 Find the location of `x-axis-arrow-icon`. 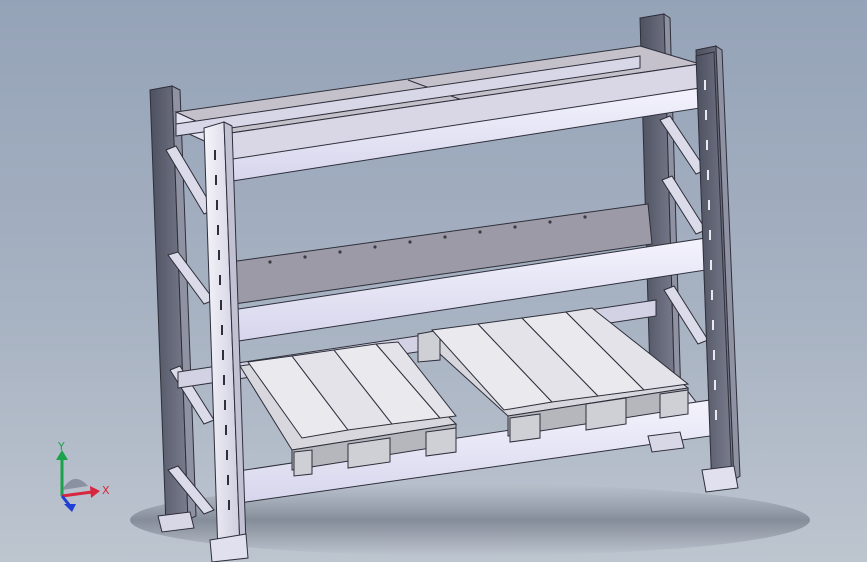

x-axis-arrow-icon is located at coordinates (95, 492).